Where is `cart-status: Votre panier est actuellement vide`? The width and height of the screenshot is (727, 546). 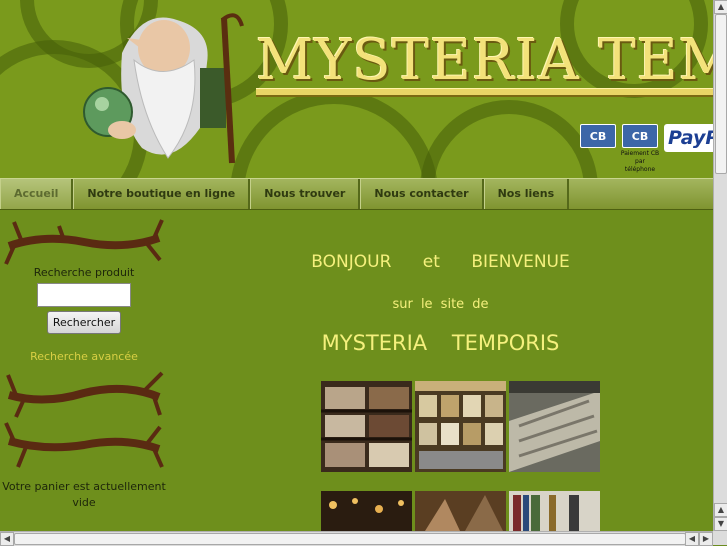
cart-status: Votre panier est actuellement vide is located at coordinates (84, 494).